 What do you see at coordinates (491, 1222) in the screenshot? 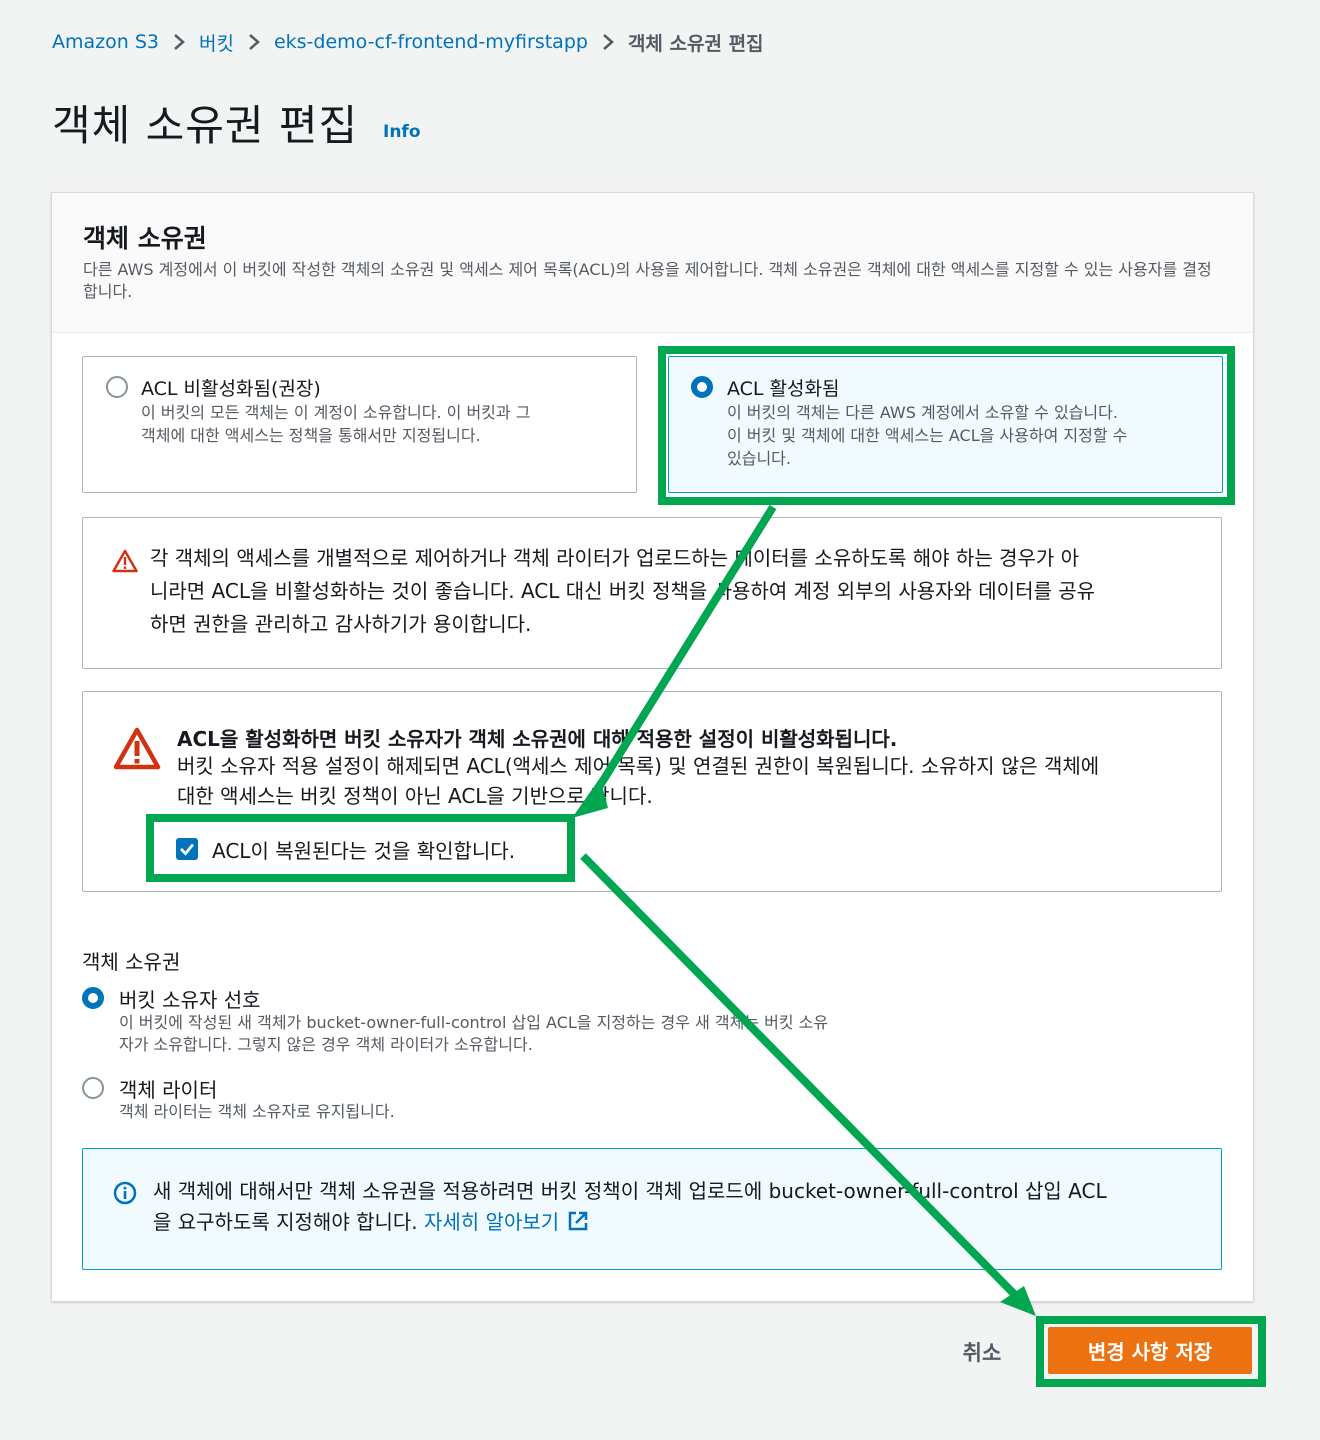
I see `learn-more-link: 자세히 알아보기` at bounding box center [491, 1222].